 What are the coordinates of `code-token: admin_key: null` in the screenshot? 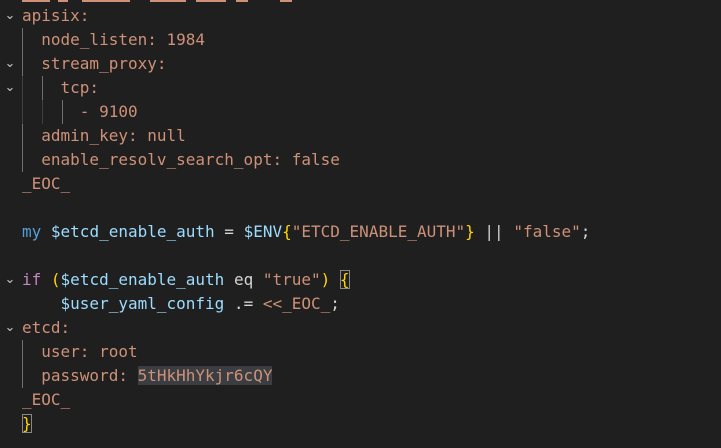 It's located at (104, 135).